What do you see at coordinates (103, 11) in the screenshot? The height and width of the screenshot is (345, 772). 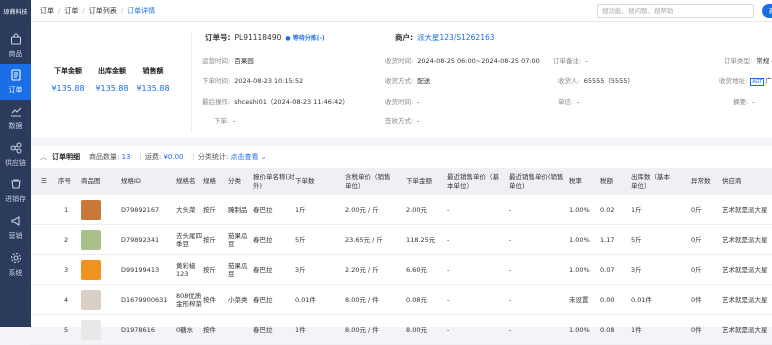 I see `breadcrumb-item: 订单列表` at bounding box center [103, 11].